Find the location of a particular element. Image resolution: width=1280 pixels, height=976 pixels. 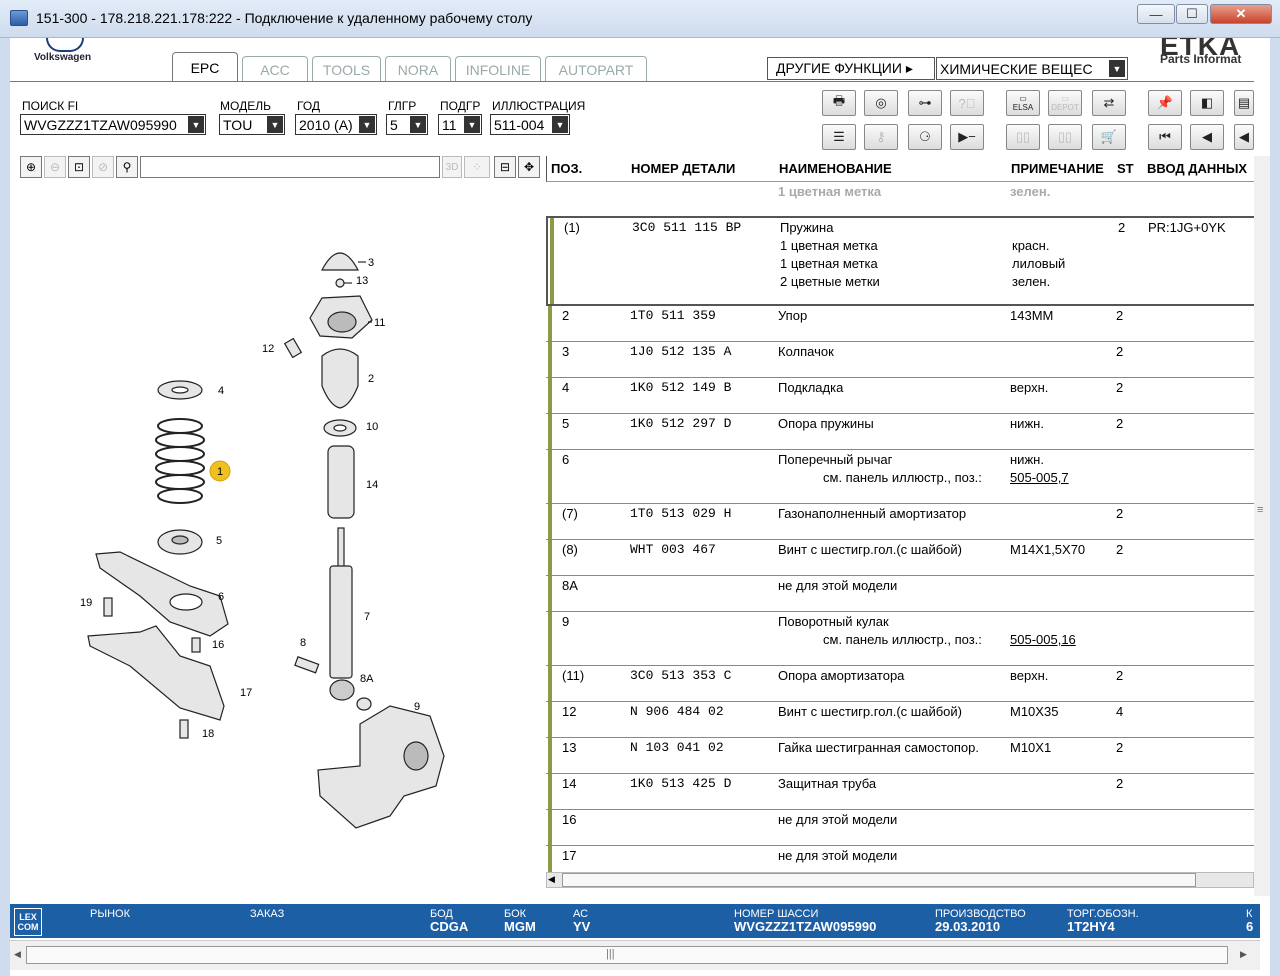

cell-part-number: N 906 484 02 is located at coordinates (677, 711).